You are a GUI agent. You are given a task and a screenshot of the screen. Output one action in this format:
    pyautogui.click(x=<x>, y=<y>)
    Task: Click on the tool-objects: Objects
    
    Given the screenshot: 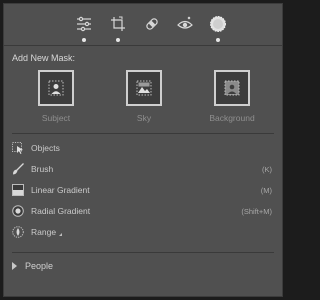 What is the action you would take?
    pyautogui.click(x=143, y=148)
    